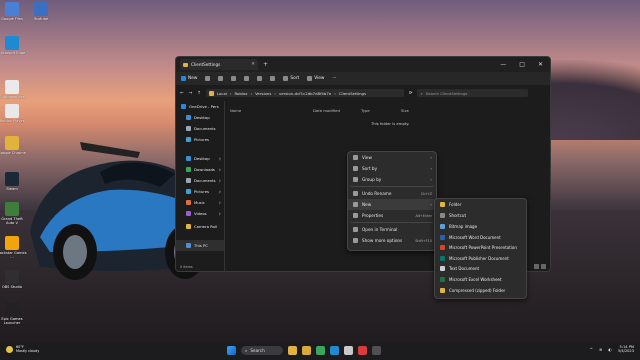 The height and width of the screenshot is (360, 640). I want to click on sidebar-item-label: Music, so click(199, 202).